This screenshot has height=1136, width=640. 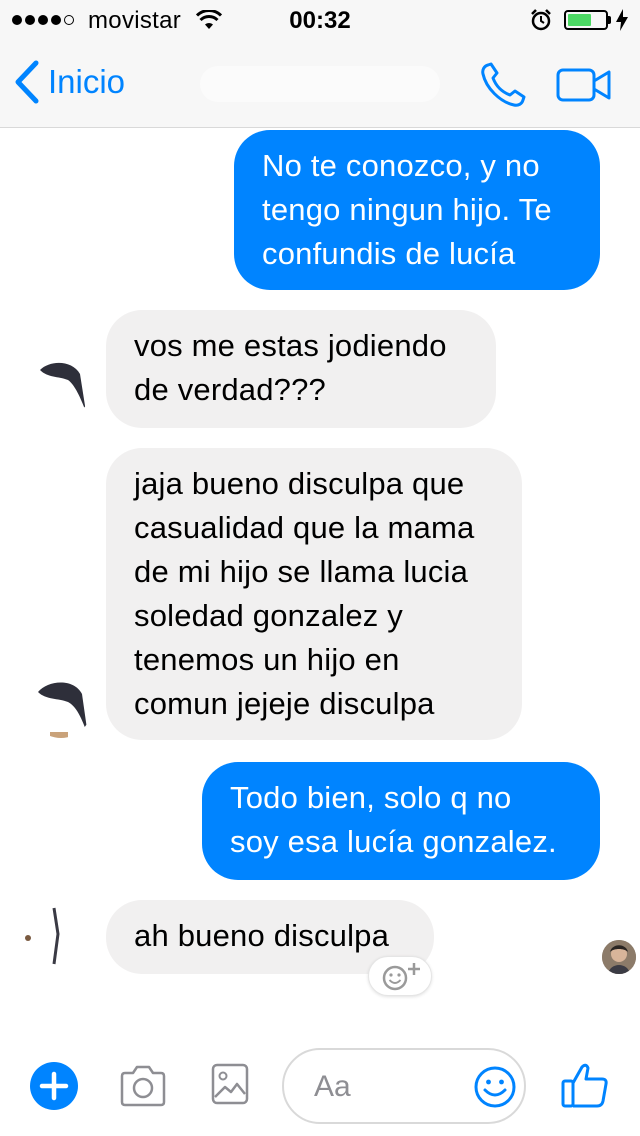 I want to click on image-icon, so click(x=230, y=1084).